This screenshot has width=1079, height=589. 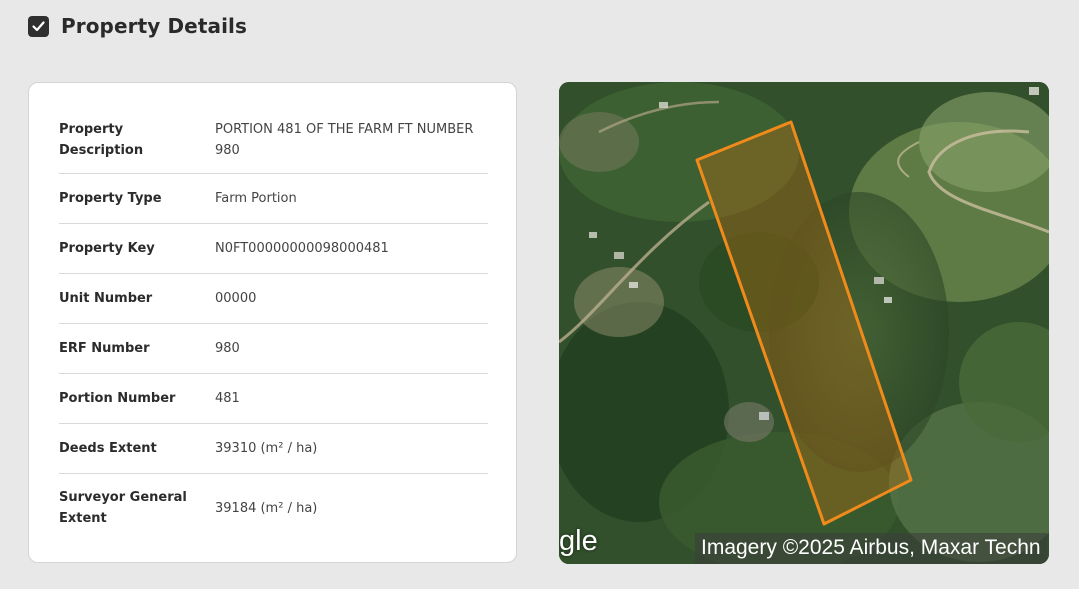 I want to click on detail-value: 00000, so click(x=236, y=298).